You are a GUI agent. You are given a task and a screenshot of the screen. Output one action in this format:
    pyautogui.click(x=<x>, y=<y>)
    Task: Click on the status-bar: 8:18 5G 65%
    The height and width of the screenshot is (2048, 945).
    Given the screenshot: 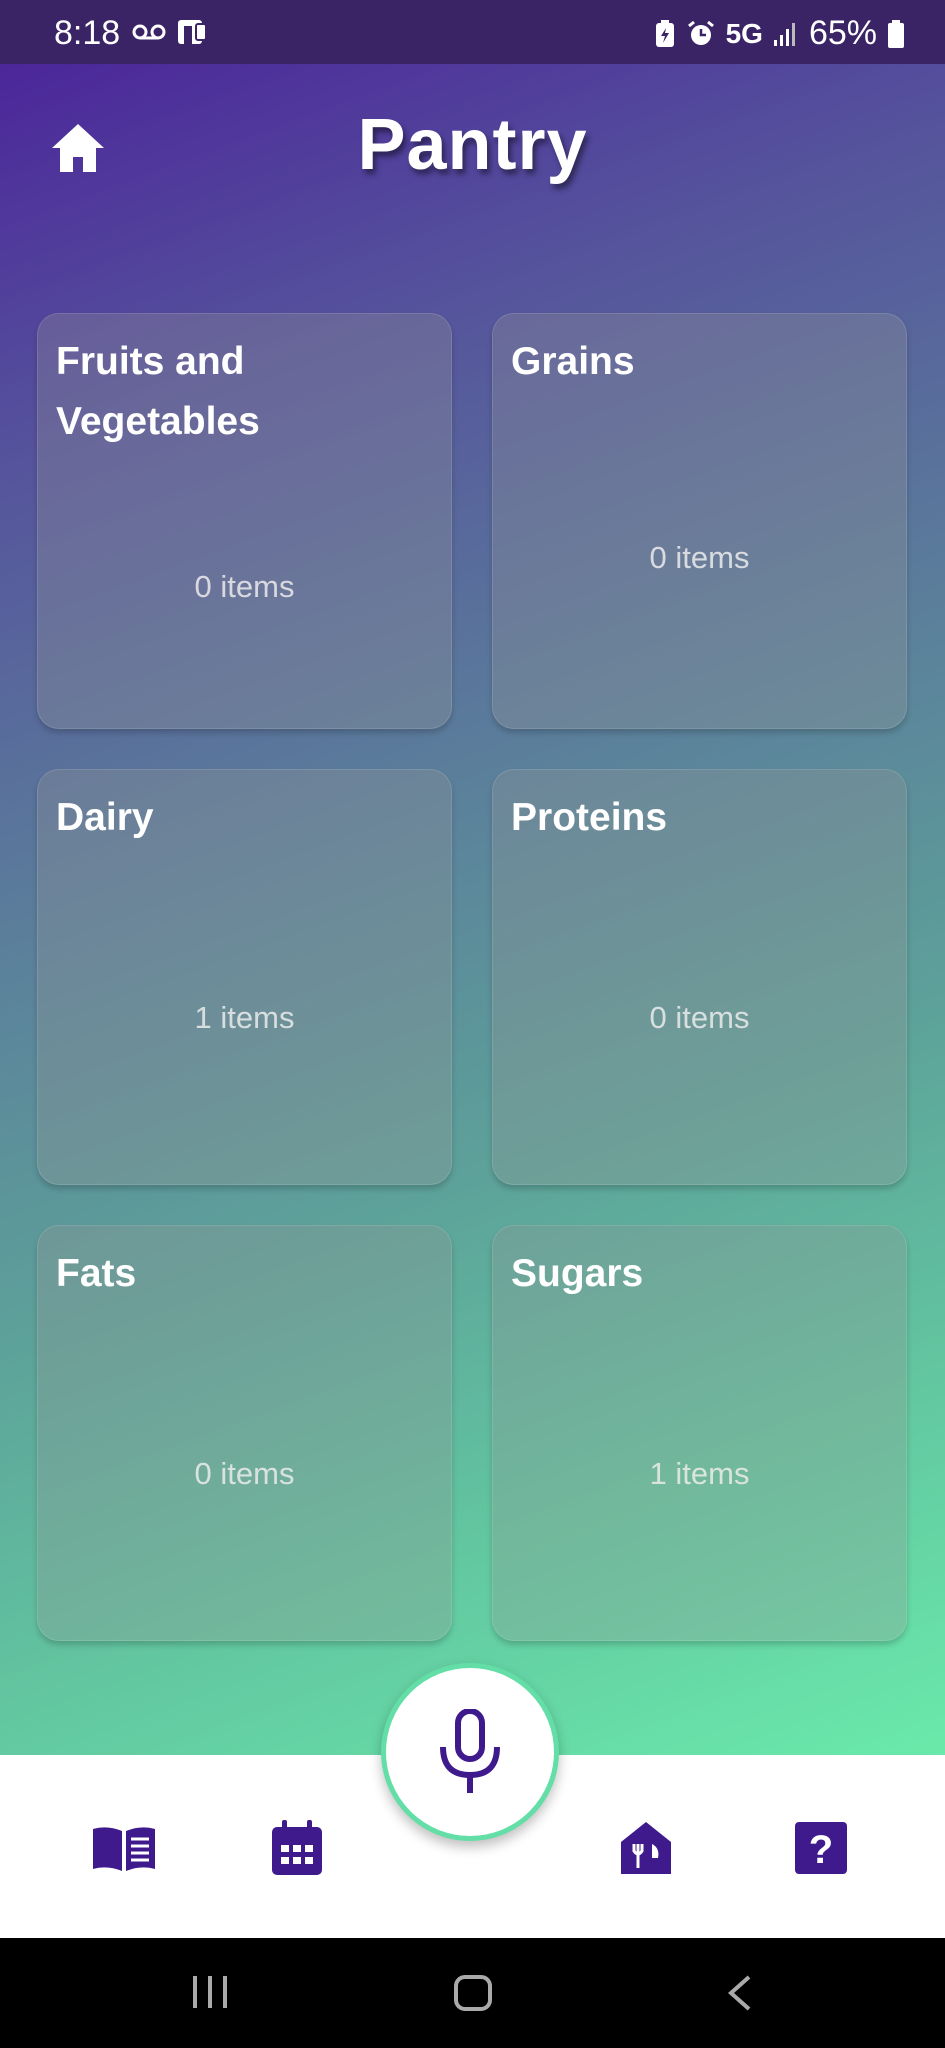 What is the action you would take?
    pyautogui.click(x=472, y=32)
    